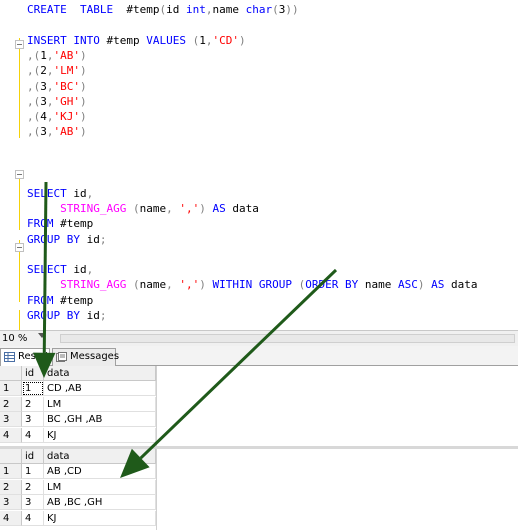  I want to click on code-token: 3, so click(43, 86).